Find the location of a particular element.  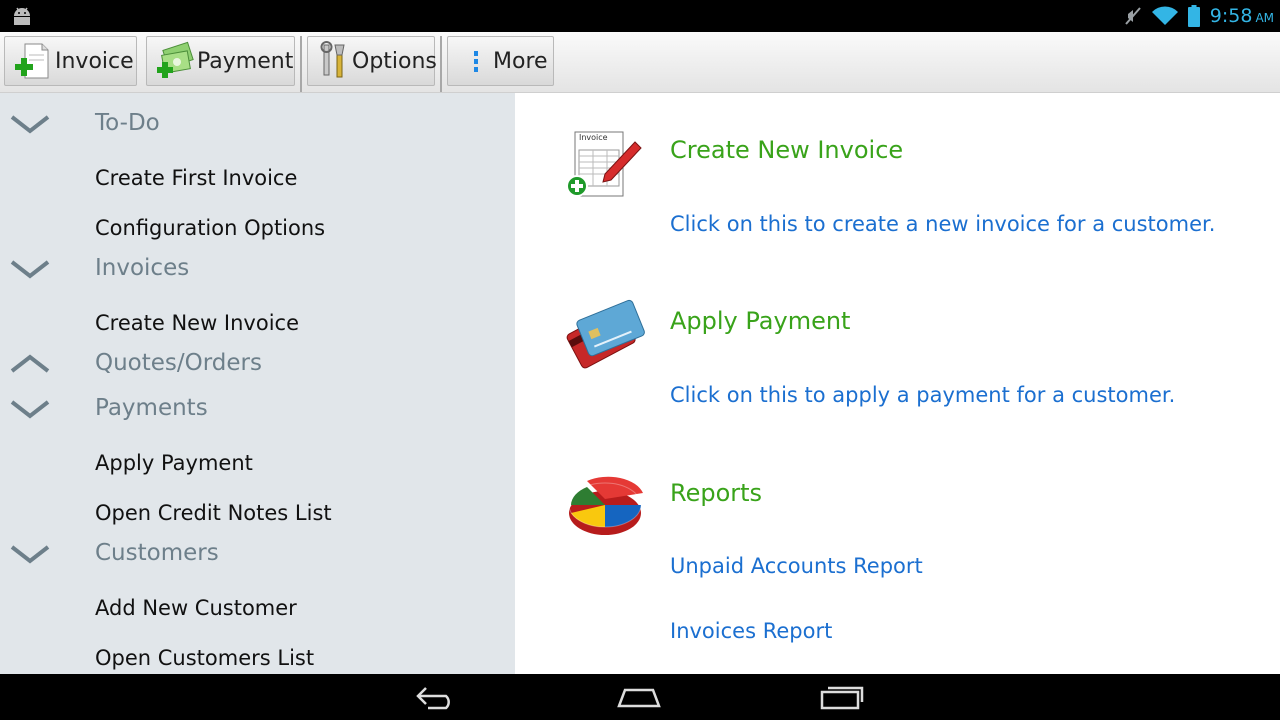

status-bar: 9:58 AM is located at coordinates (640, 16).